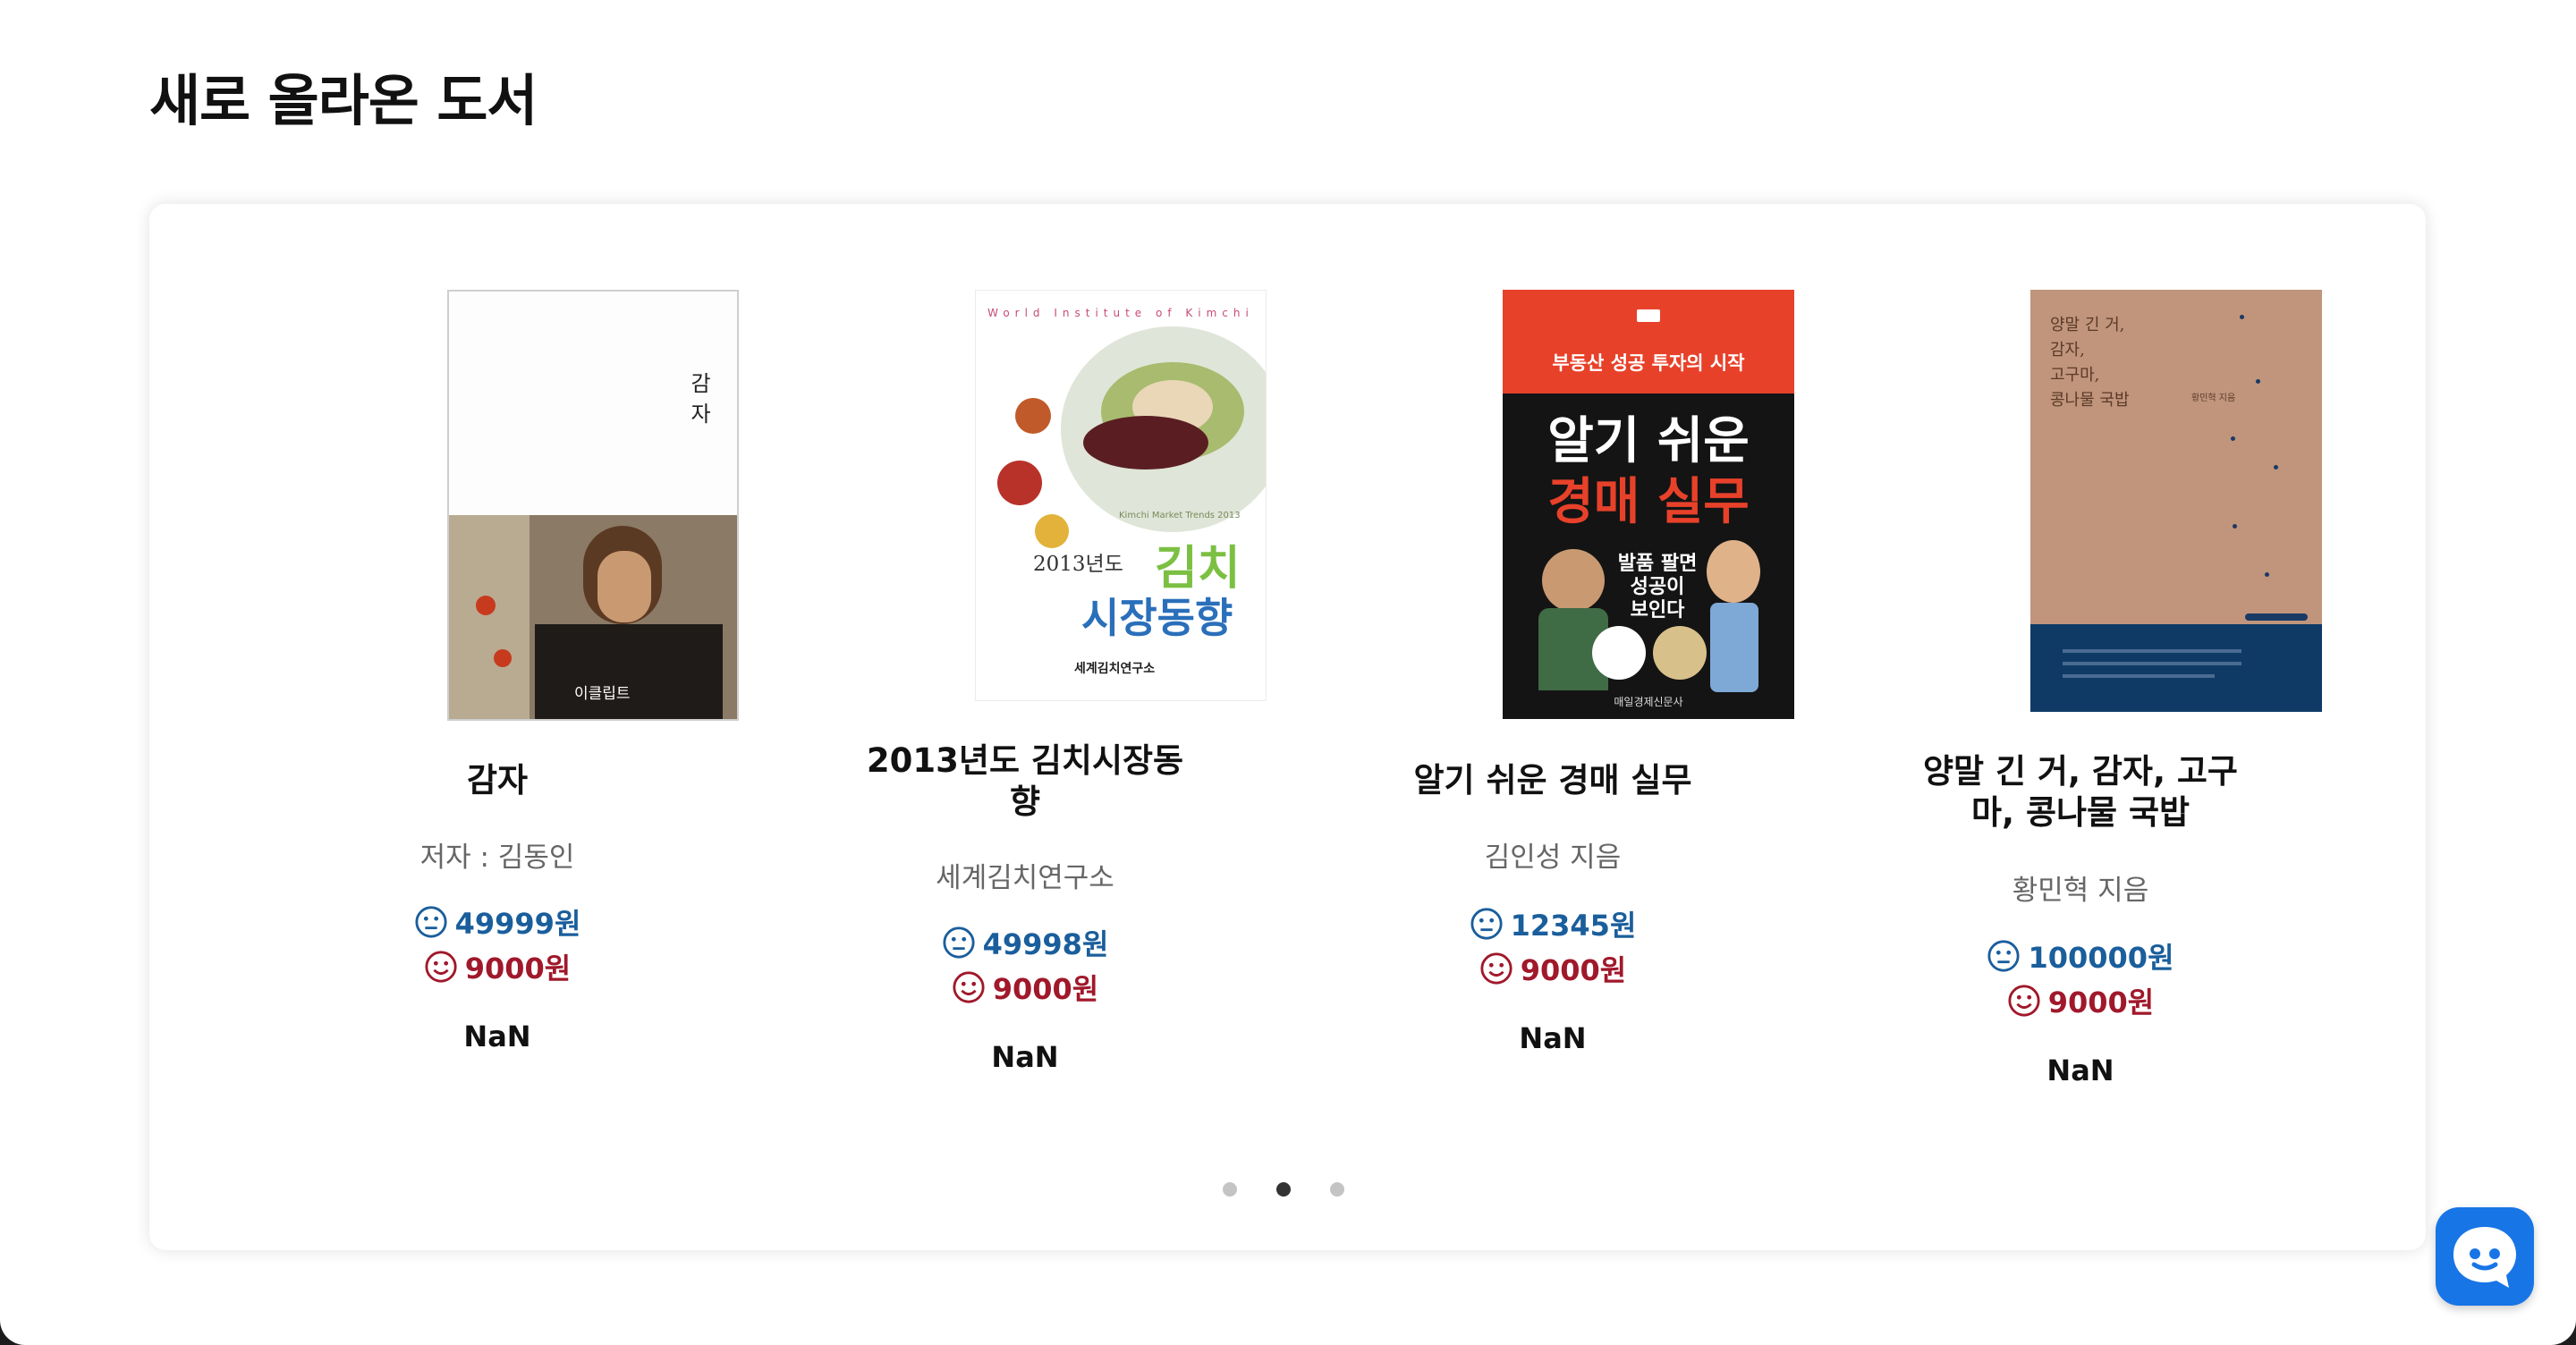  I want to click on list-price: 49998원, so click(1025, 942).